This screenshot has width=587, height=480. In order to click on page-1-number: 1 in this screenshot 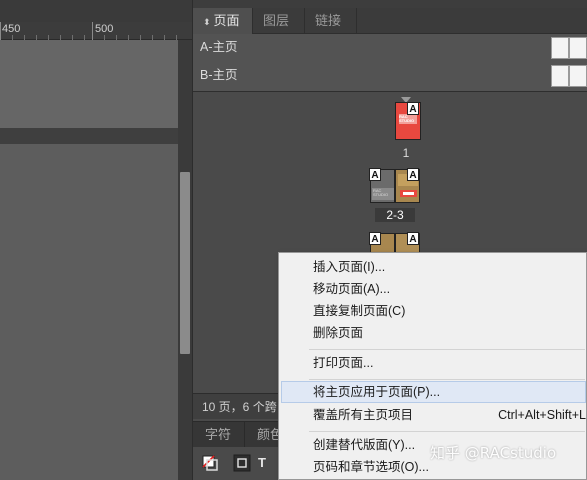, I will do `click(406, 153)`.